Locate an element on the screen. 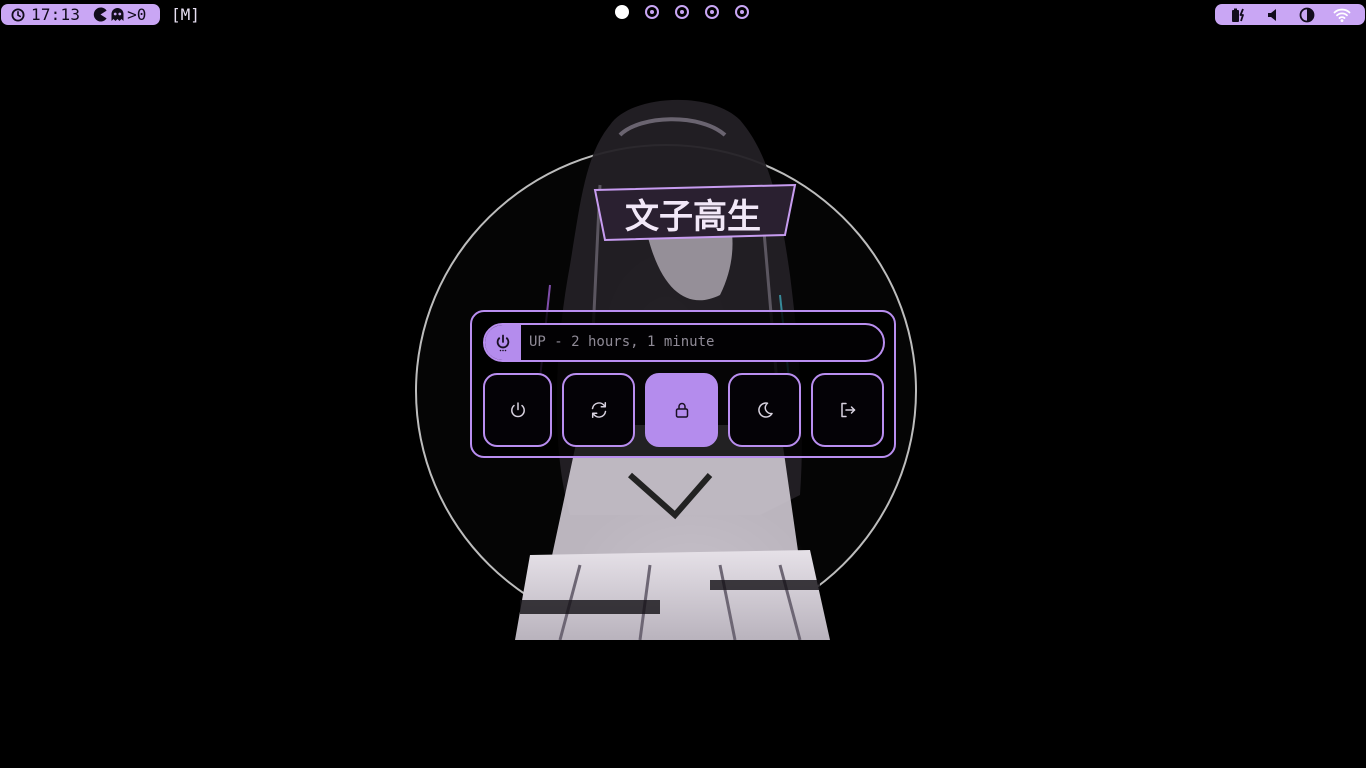 This screenshot has width=1366, height=768. clock-pill: 17:13 >0 is located at coordinates (80, 14).